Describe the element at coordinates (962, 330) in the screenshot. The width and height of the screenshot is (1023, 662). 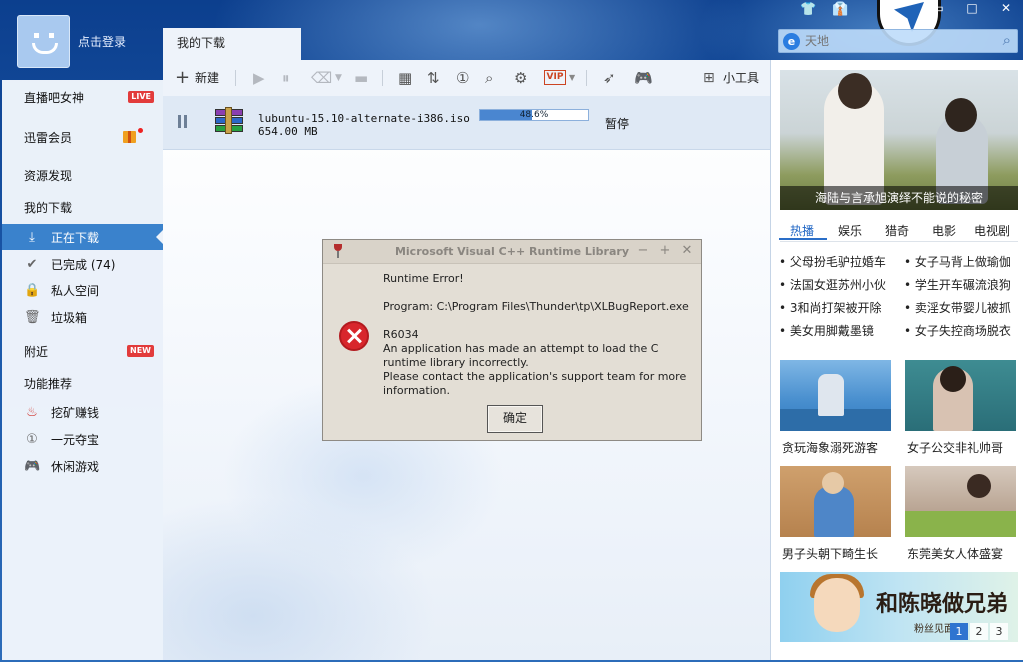
I see `news-link: • 女子失控商场脱衣` at that location.